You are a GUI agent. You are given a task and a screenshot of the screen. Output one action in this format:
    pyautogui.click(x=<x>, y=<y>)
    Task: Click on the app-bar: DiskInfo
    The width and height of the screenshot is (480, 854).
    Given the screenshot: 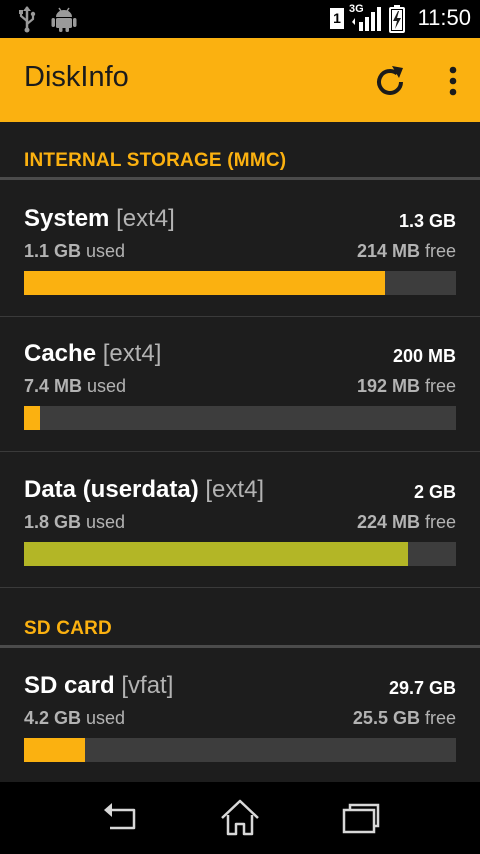 What is the action you would take?
    pyautogui.click(x=240, y=80)
    